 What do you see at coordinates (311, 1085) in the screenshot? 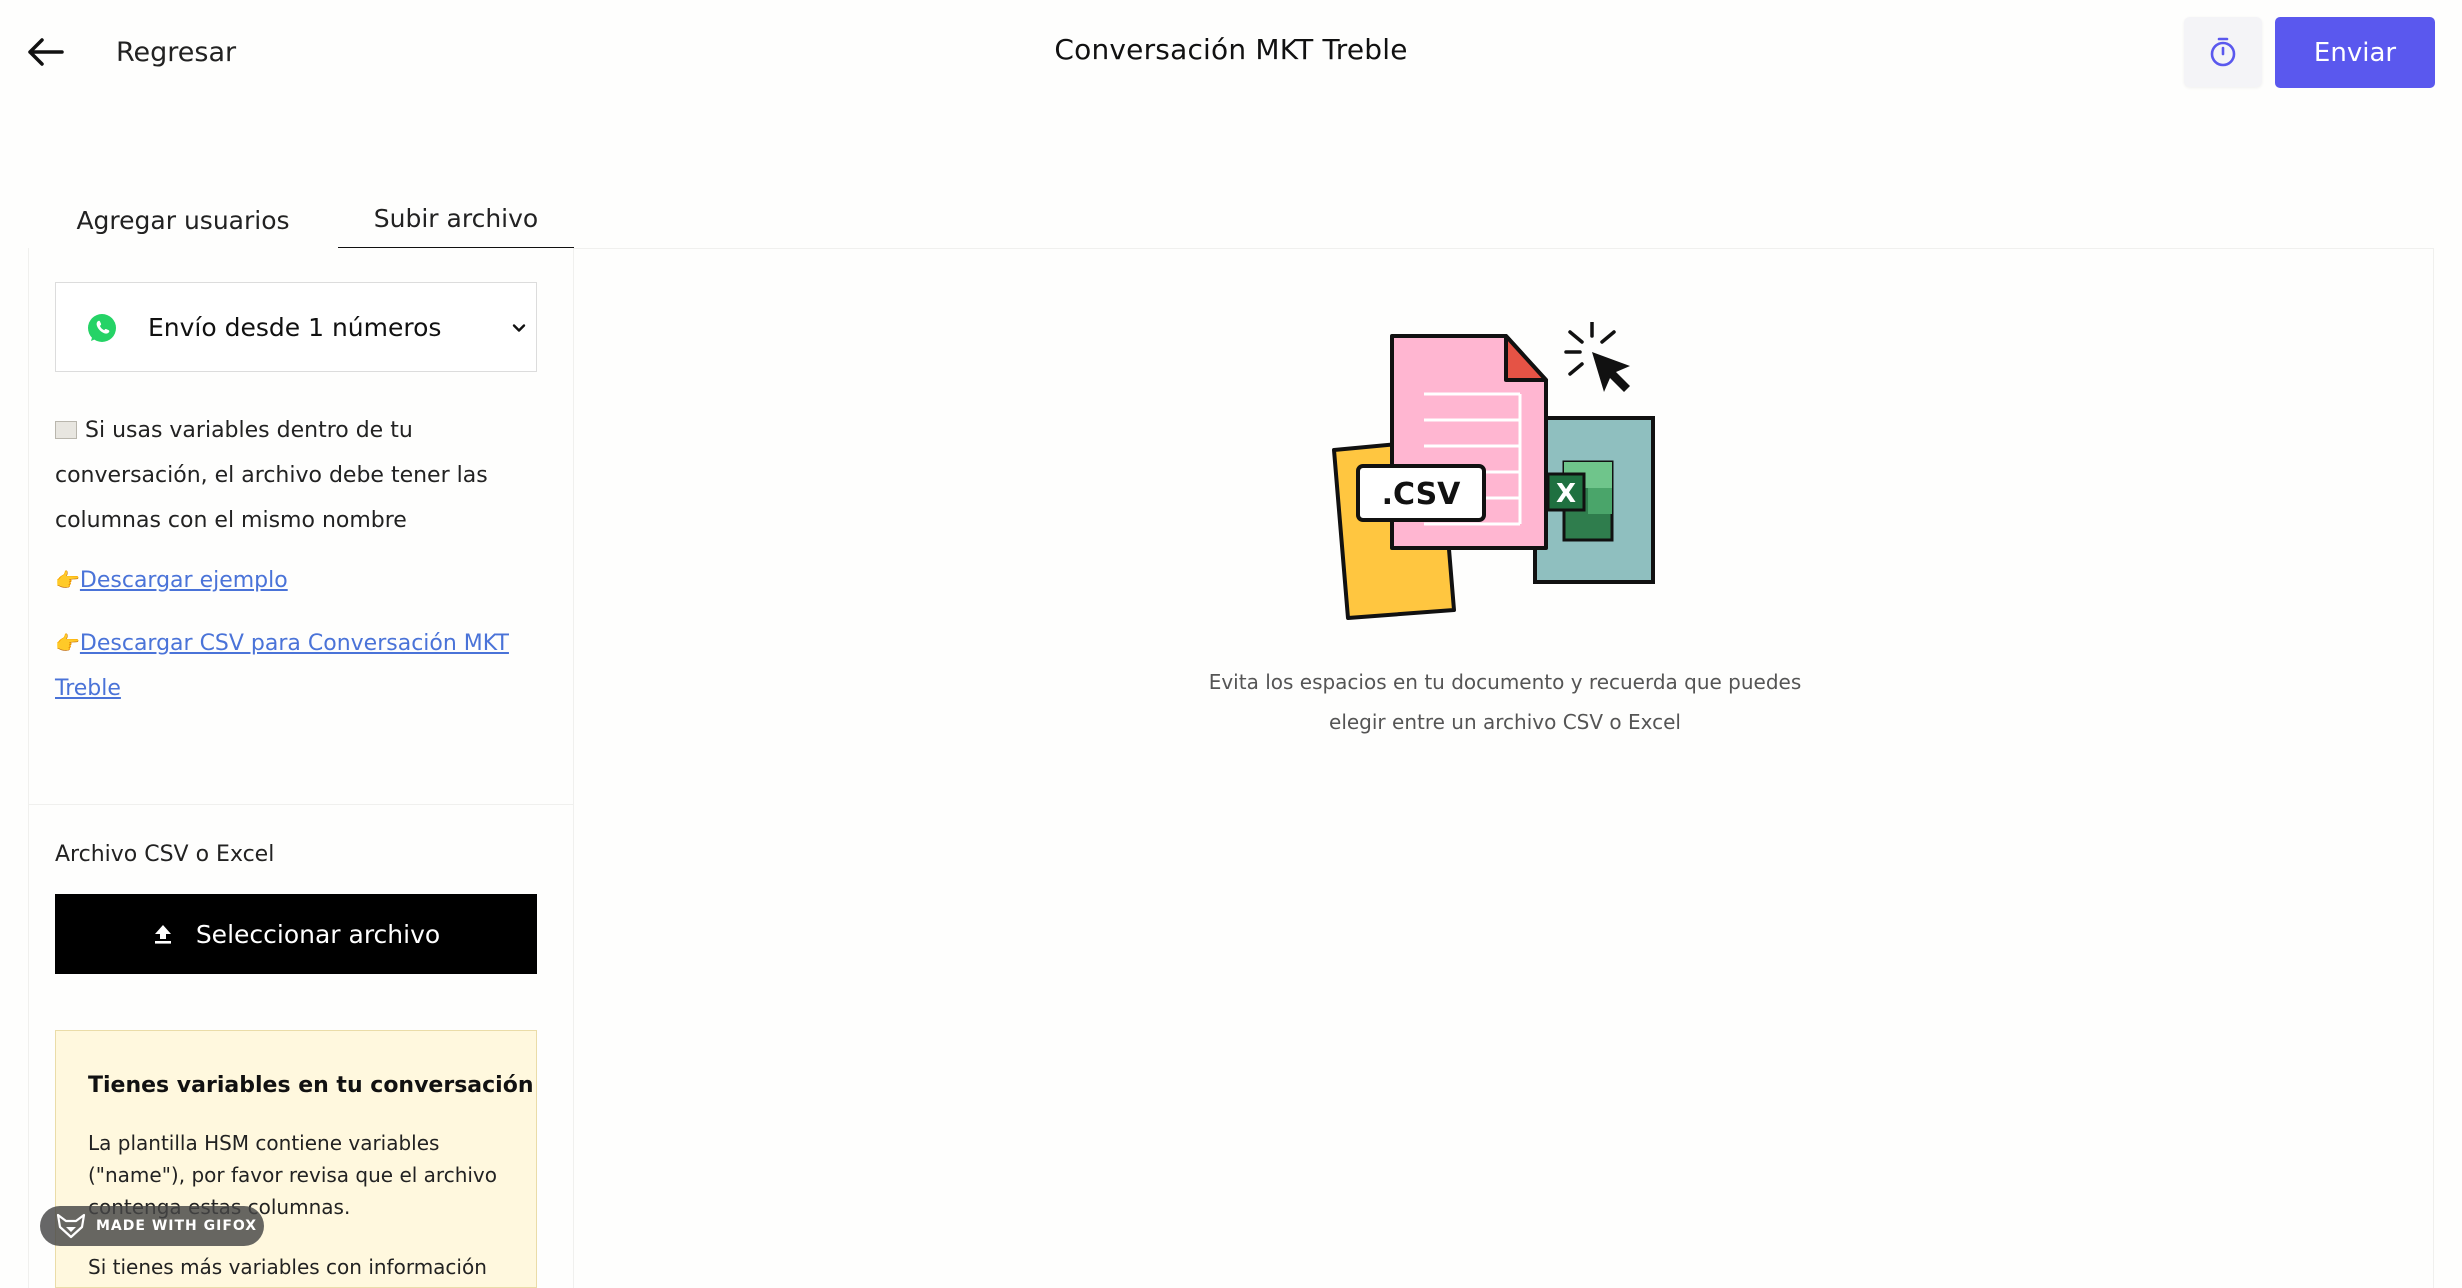
I see `warning-title: Tienes variables en tu conversación` at bounding box center [311, 1085].